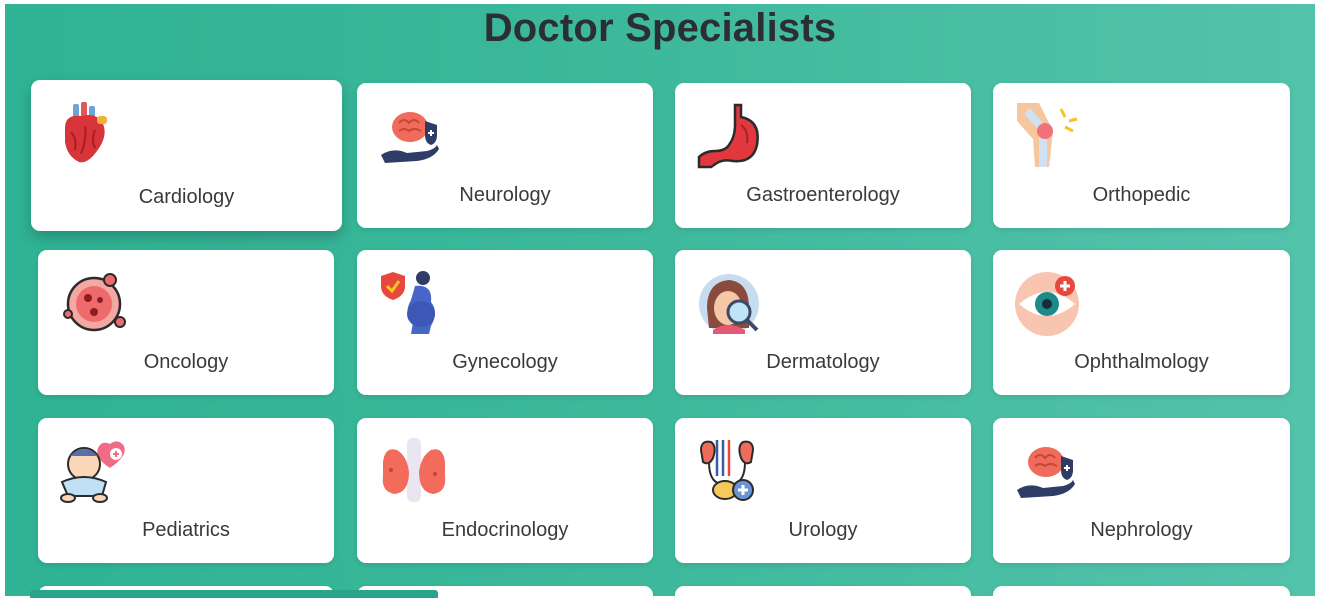 The height and width of the screenshot is (598, 1318). What do you see at coordinates (234, 594) in the screenshot?
I see `scrollbar-thumb` at bounding box center [234, 594].